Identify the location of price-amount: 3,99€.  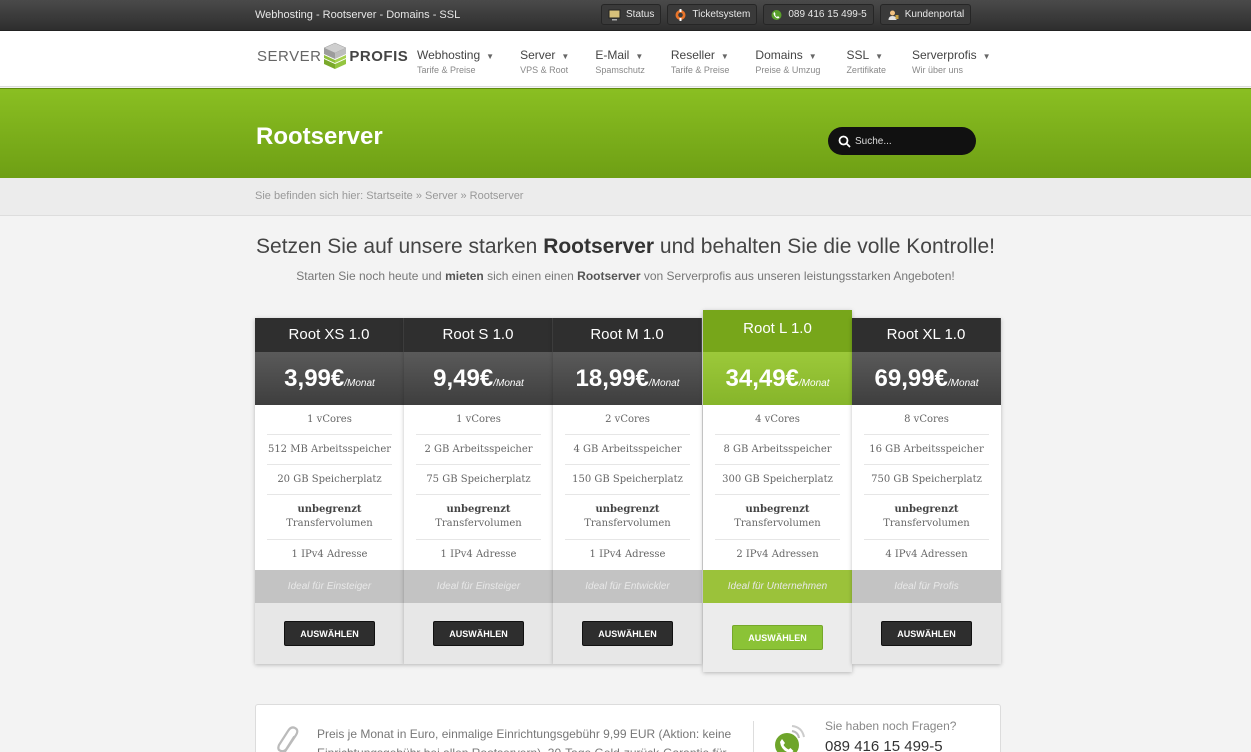
(314, 378).